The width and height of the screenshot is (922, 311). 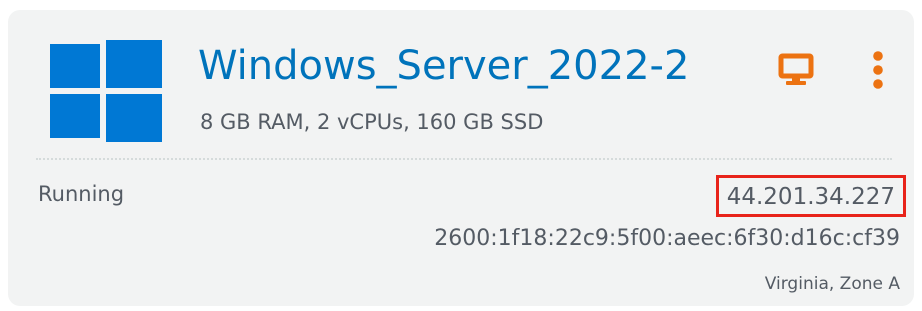 What do you see at coordinates (443, 66) in the screenshot?
I see `instance-name-link: Windows_Server_2022-2` at bounding box center [443, 66].